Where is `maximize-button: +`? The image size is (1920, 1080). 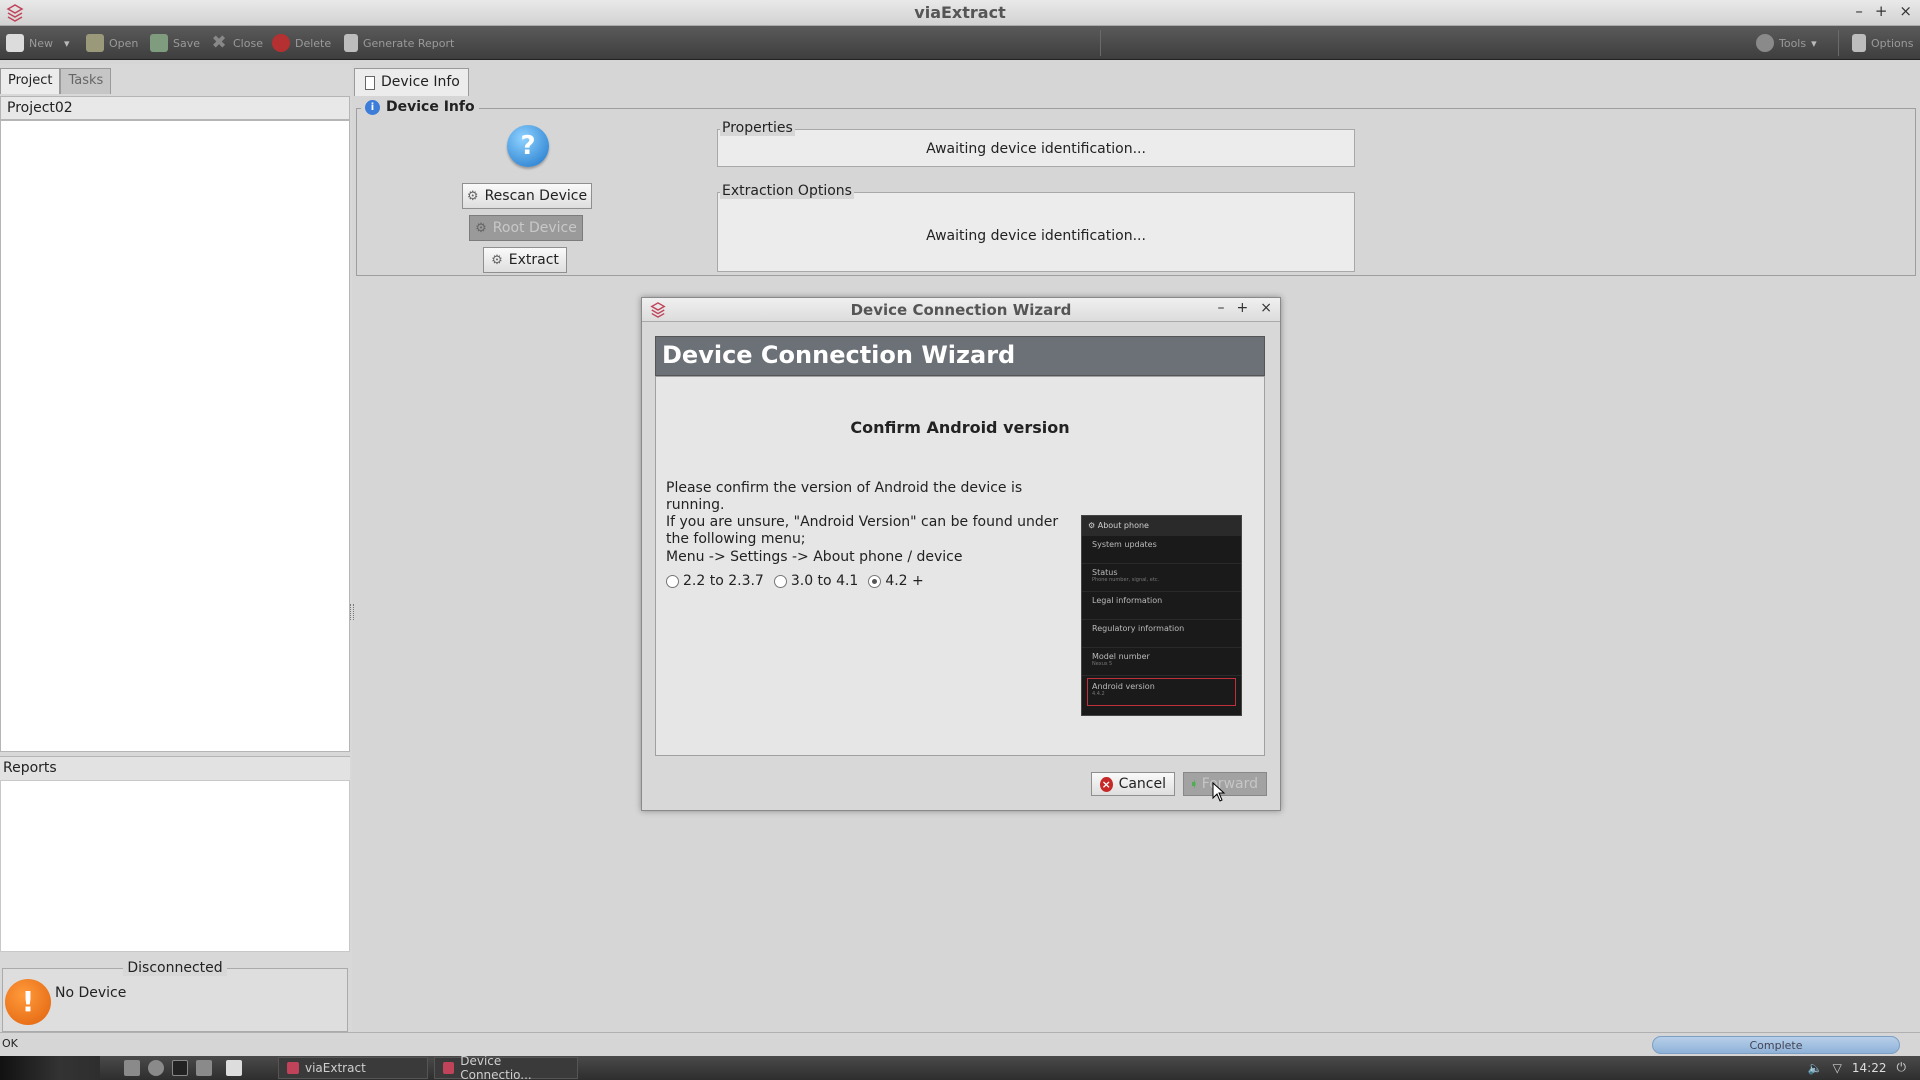
maximize-button: + is located at coordinates (1881, 11).